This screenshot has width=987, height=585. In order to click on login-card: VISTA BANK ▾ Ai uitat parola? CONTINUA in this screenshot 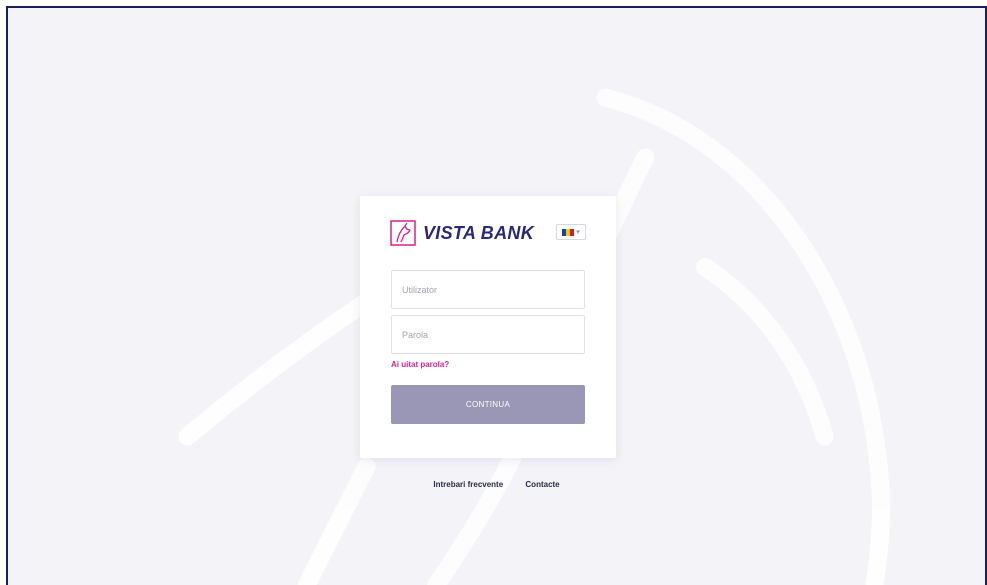, I will do `click(488, 327)`.